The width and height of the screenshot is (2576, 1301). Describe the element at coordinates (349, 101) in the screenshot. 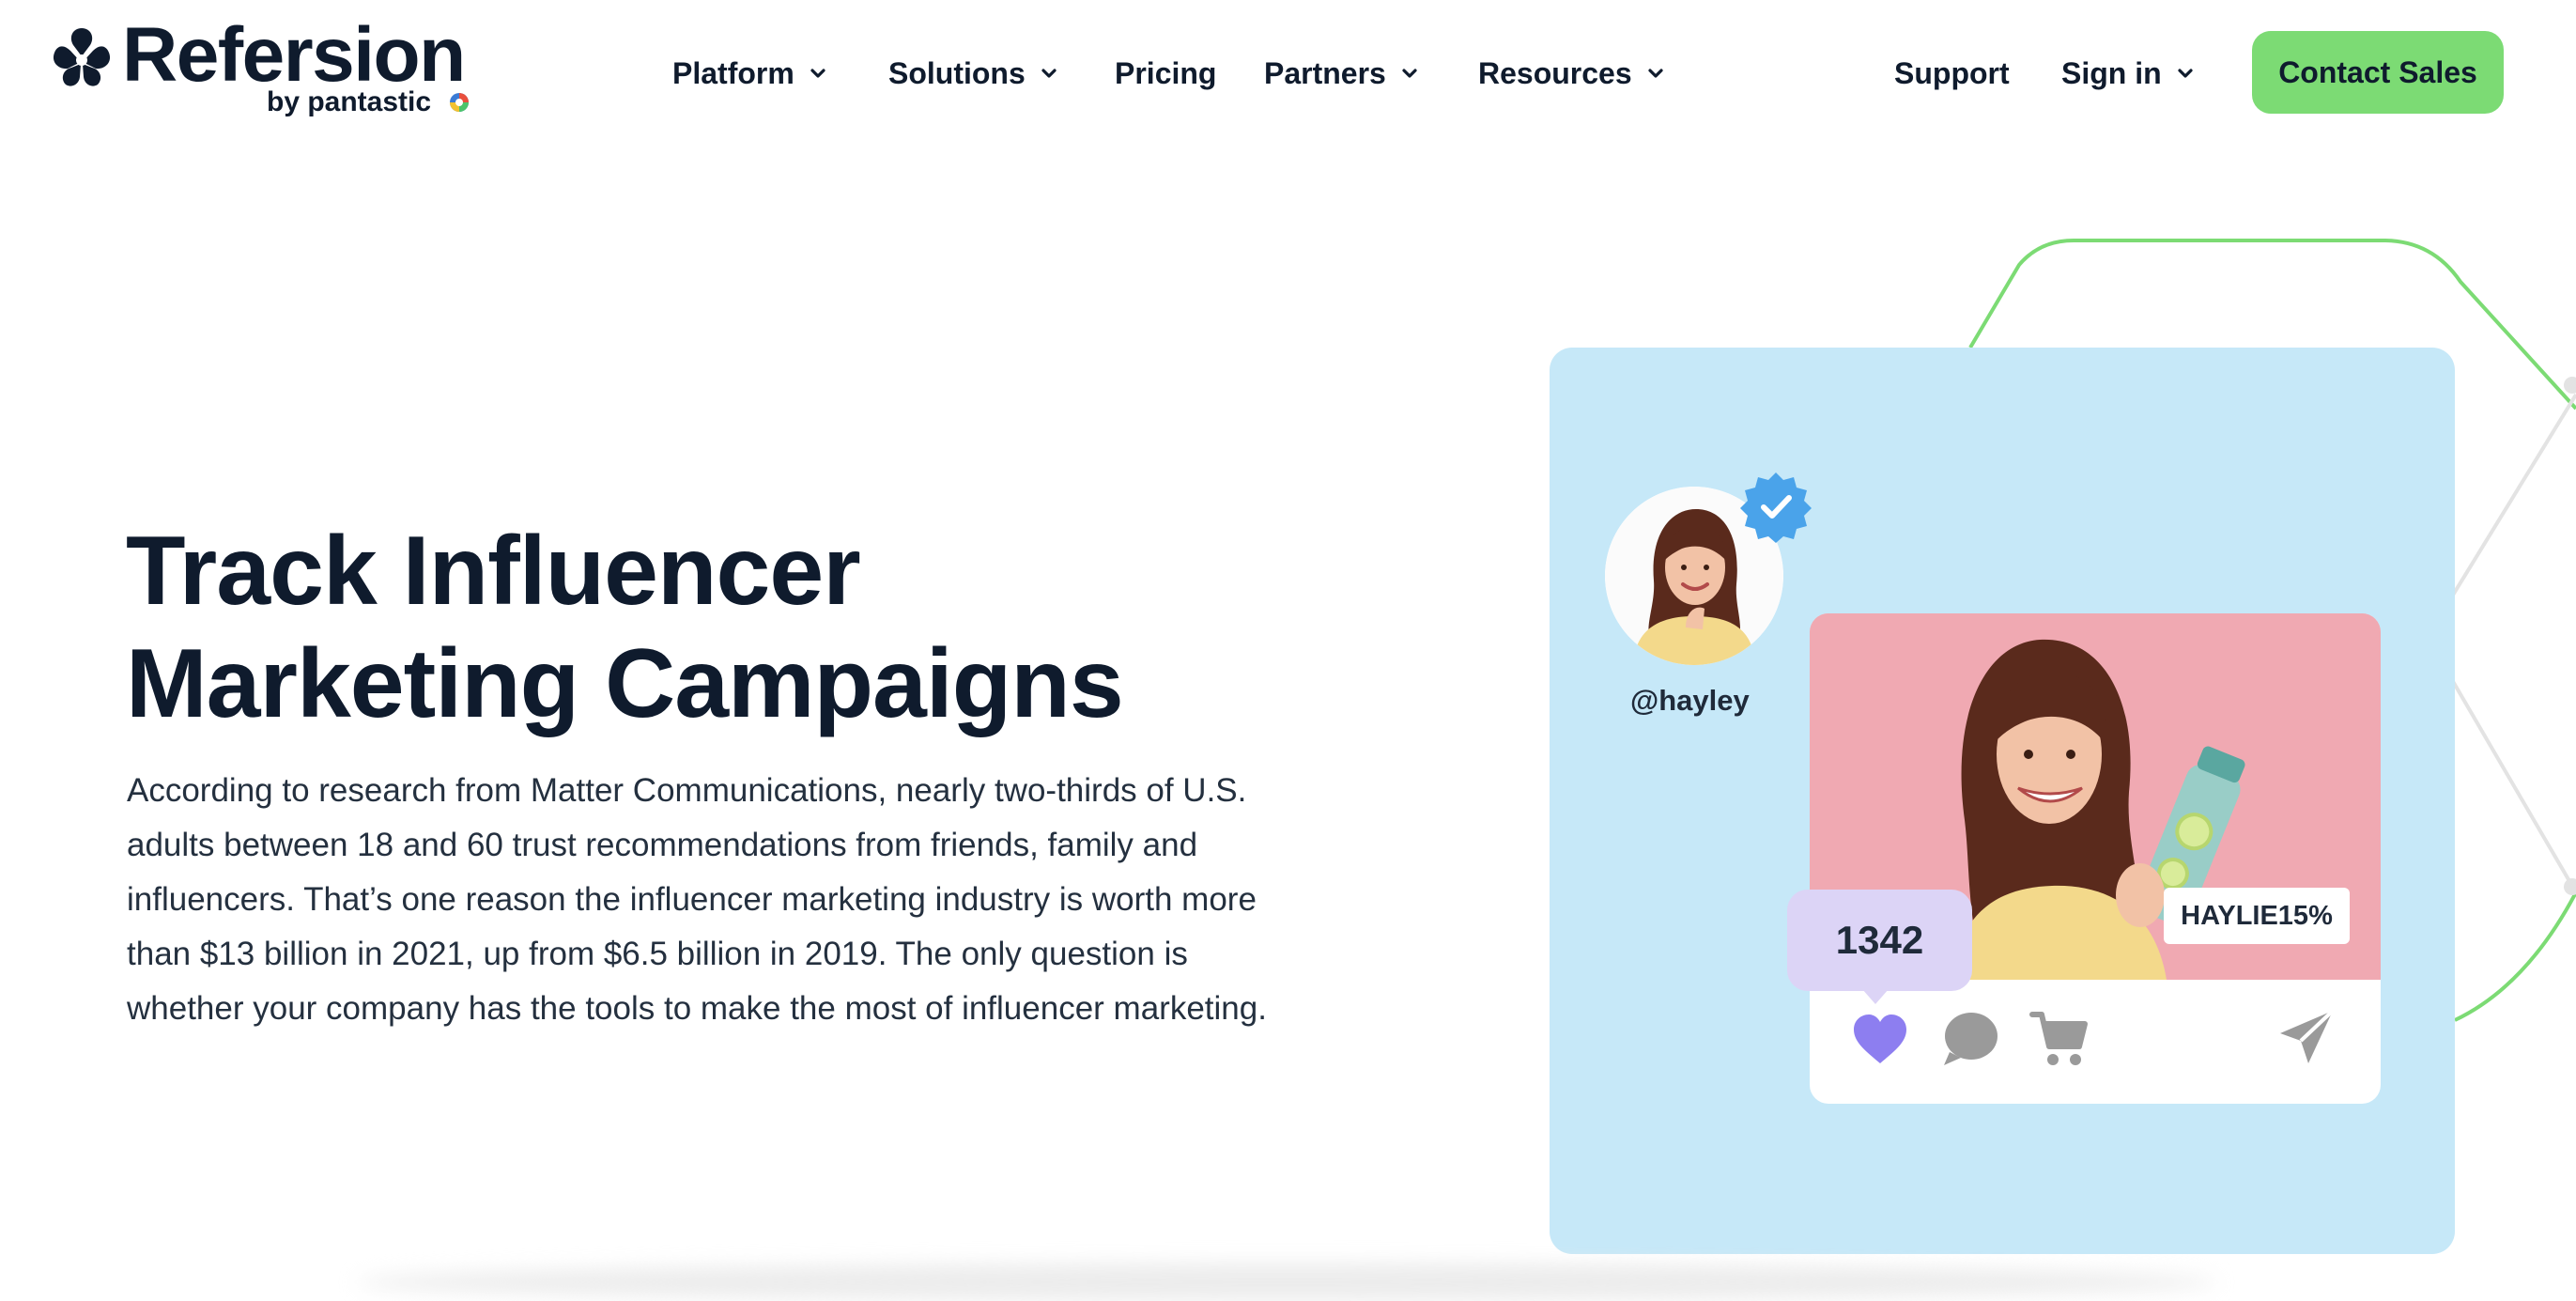

I see `brand-tagline: by pantastic` at that location.